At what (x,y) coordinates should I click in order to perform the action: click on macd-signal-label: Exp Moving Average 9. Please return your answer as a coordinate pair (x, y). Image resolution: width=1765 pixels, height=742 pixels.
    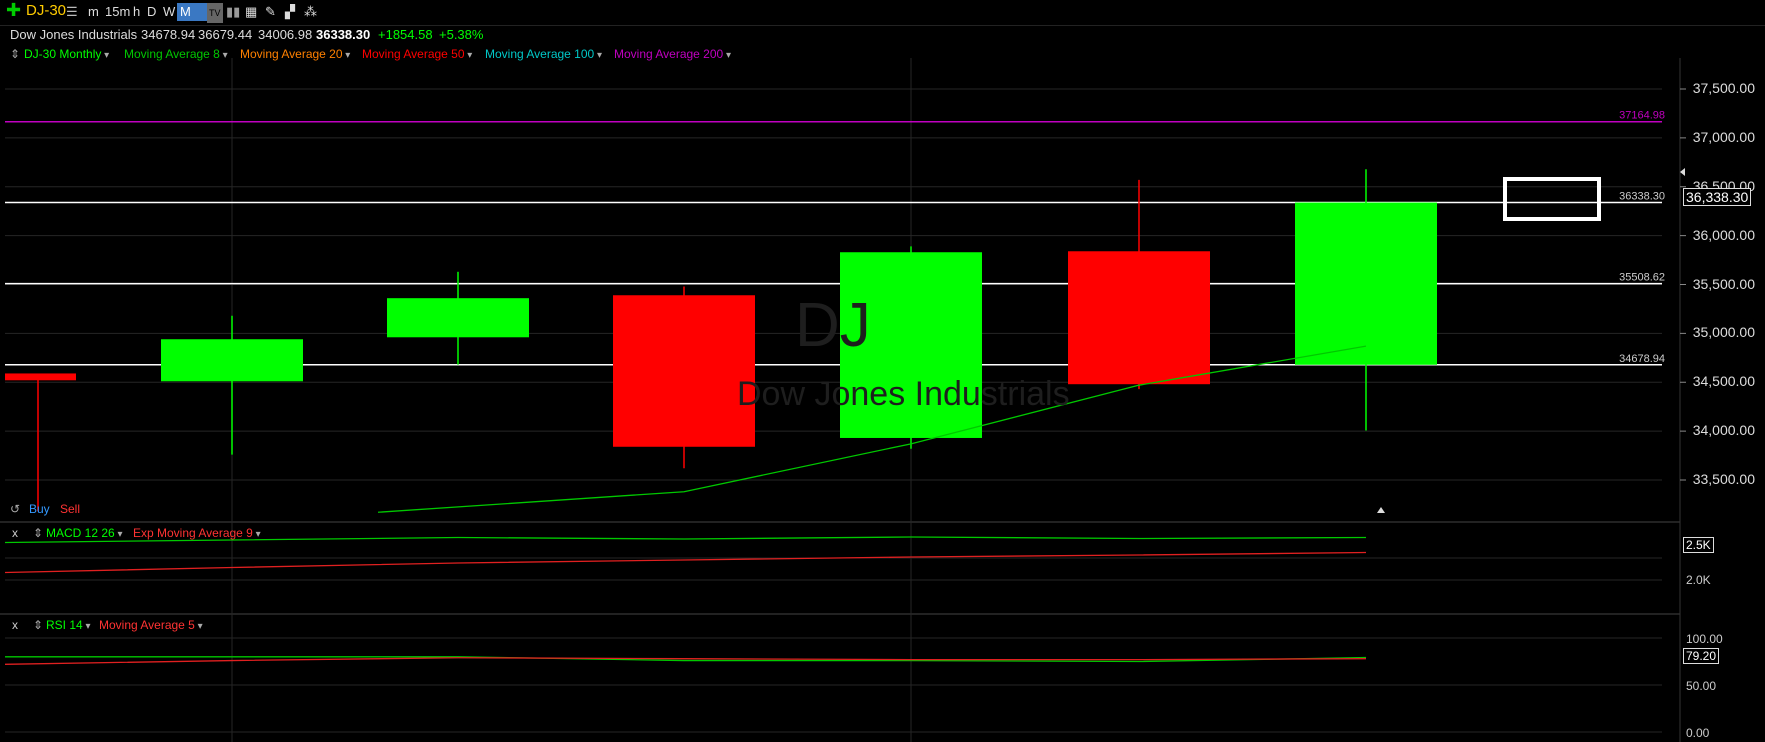
    Looking at the image, I should click on (197, 533).